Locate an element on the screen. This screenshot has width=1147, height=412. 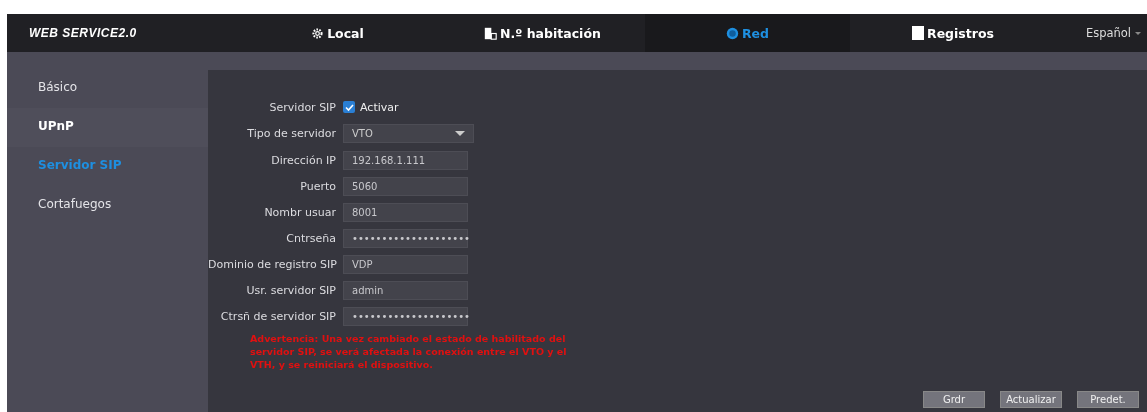
caret-icon is located at coordinates (1138, 33).